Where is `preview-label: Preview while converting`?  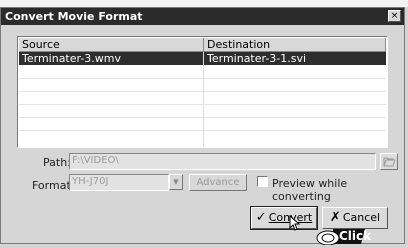 preview-label: Preview while converting is located at coordinates (338, 190).